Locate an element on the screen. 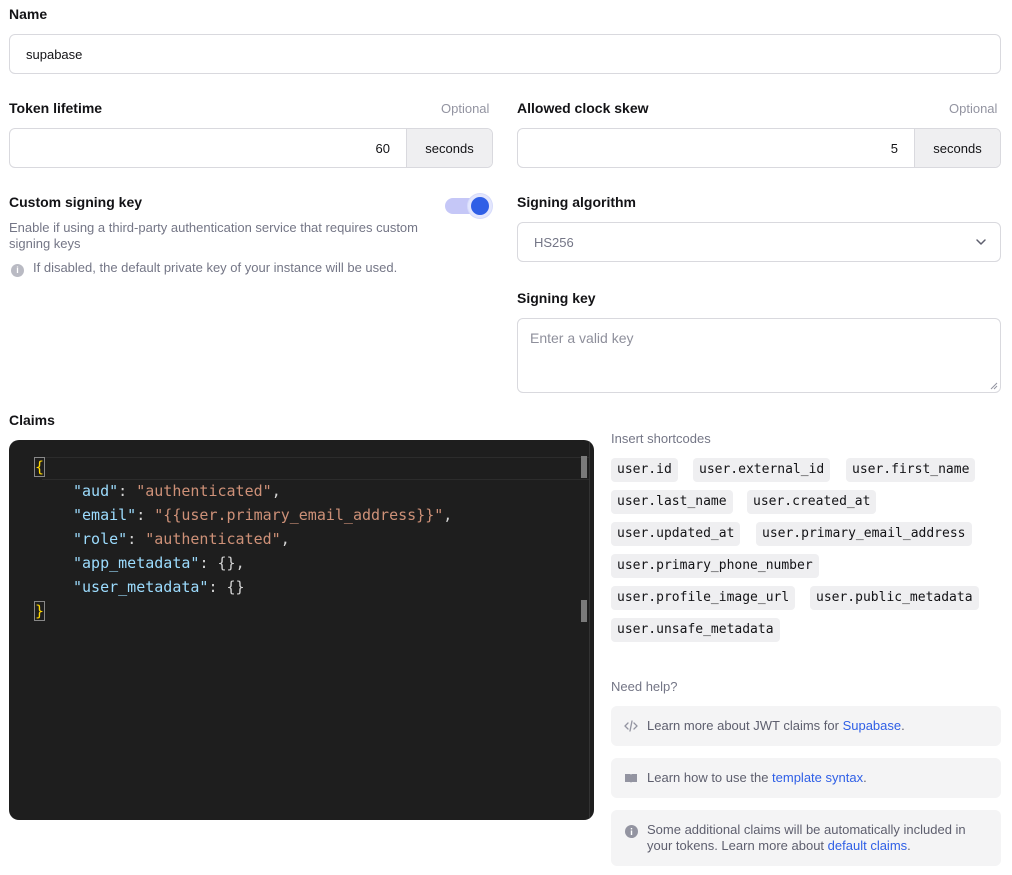 This screenshot has height=875, width=1012. shortcode-chip: user.primary_phone_number is located at coordinates (715, 566).